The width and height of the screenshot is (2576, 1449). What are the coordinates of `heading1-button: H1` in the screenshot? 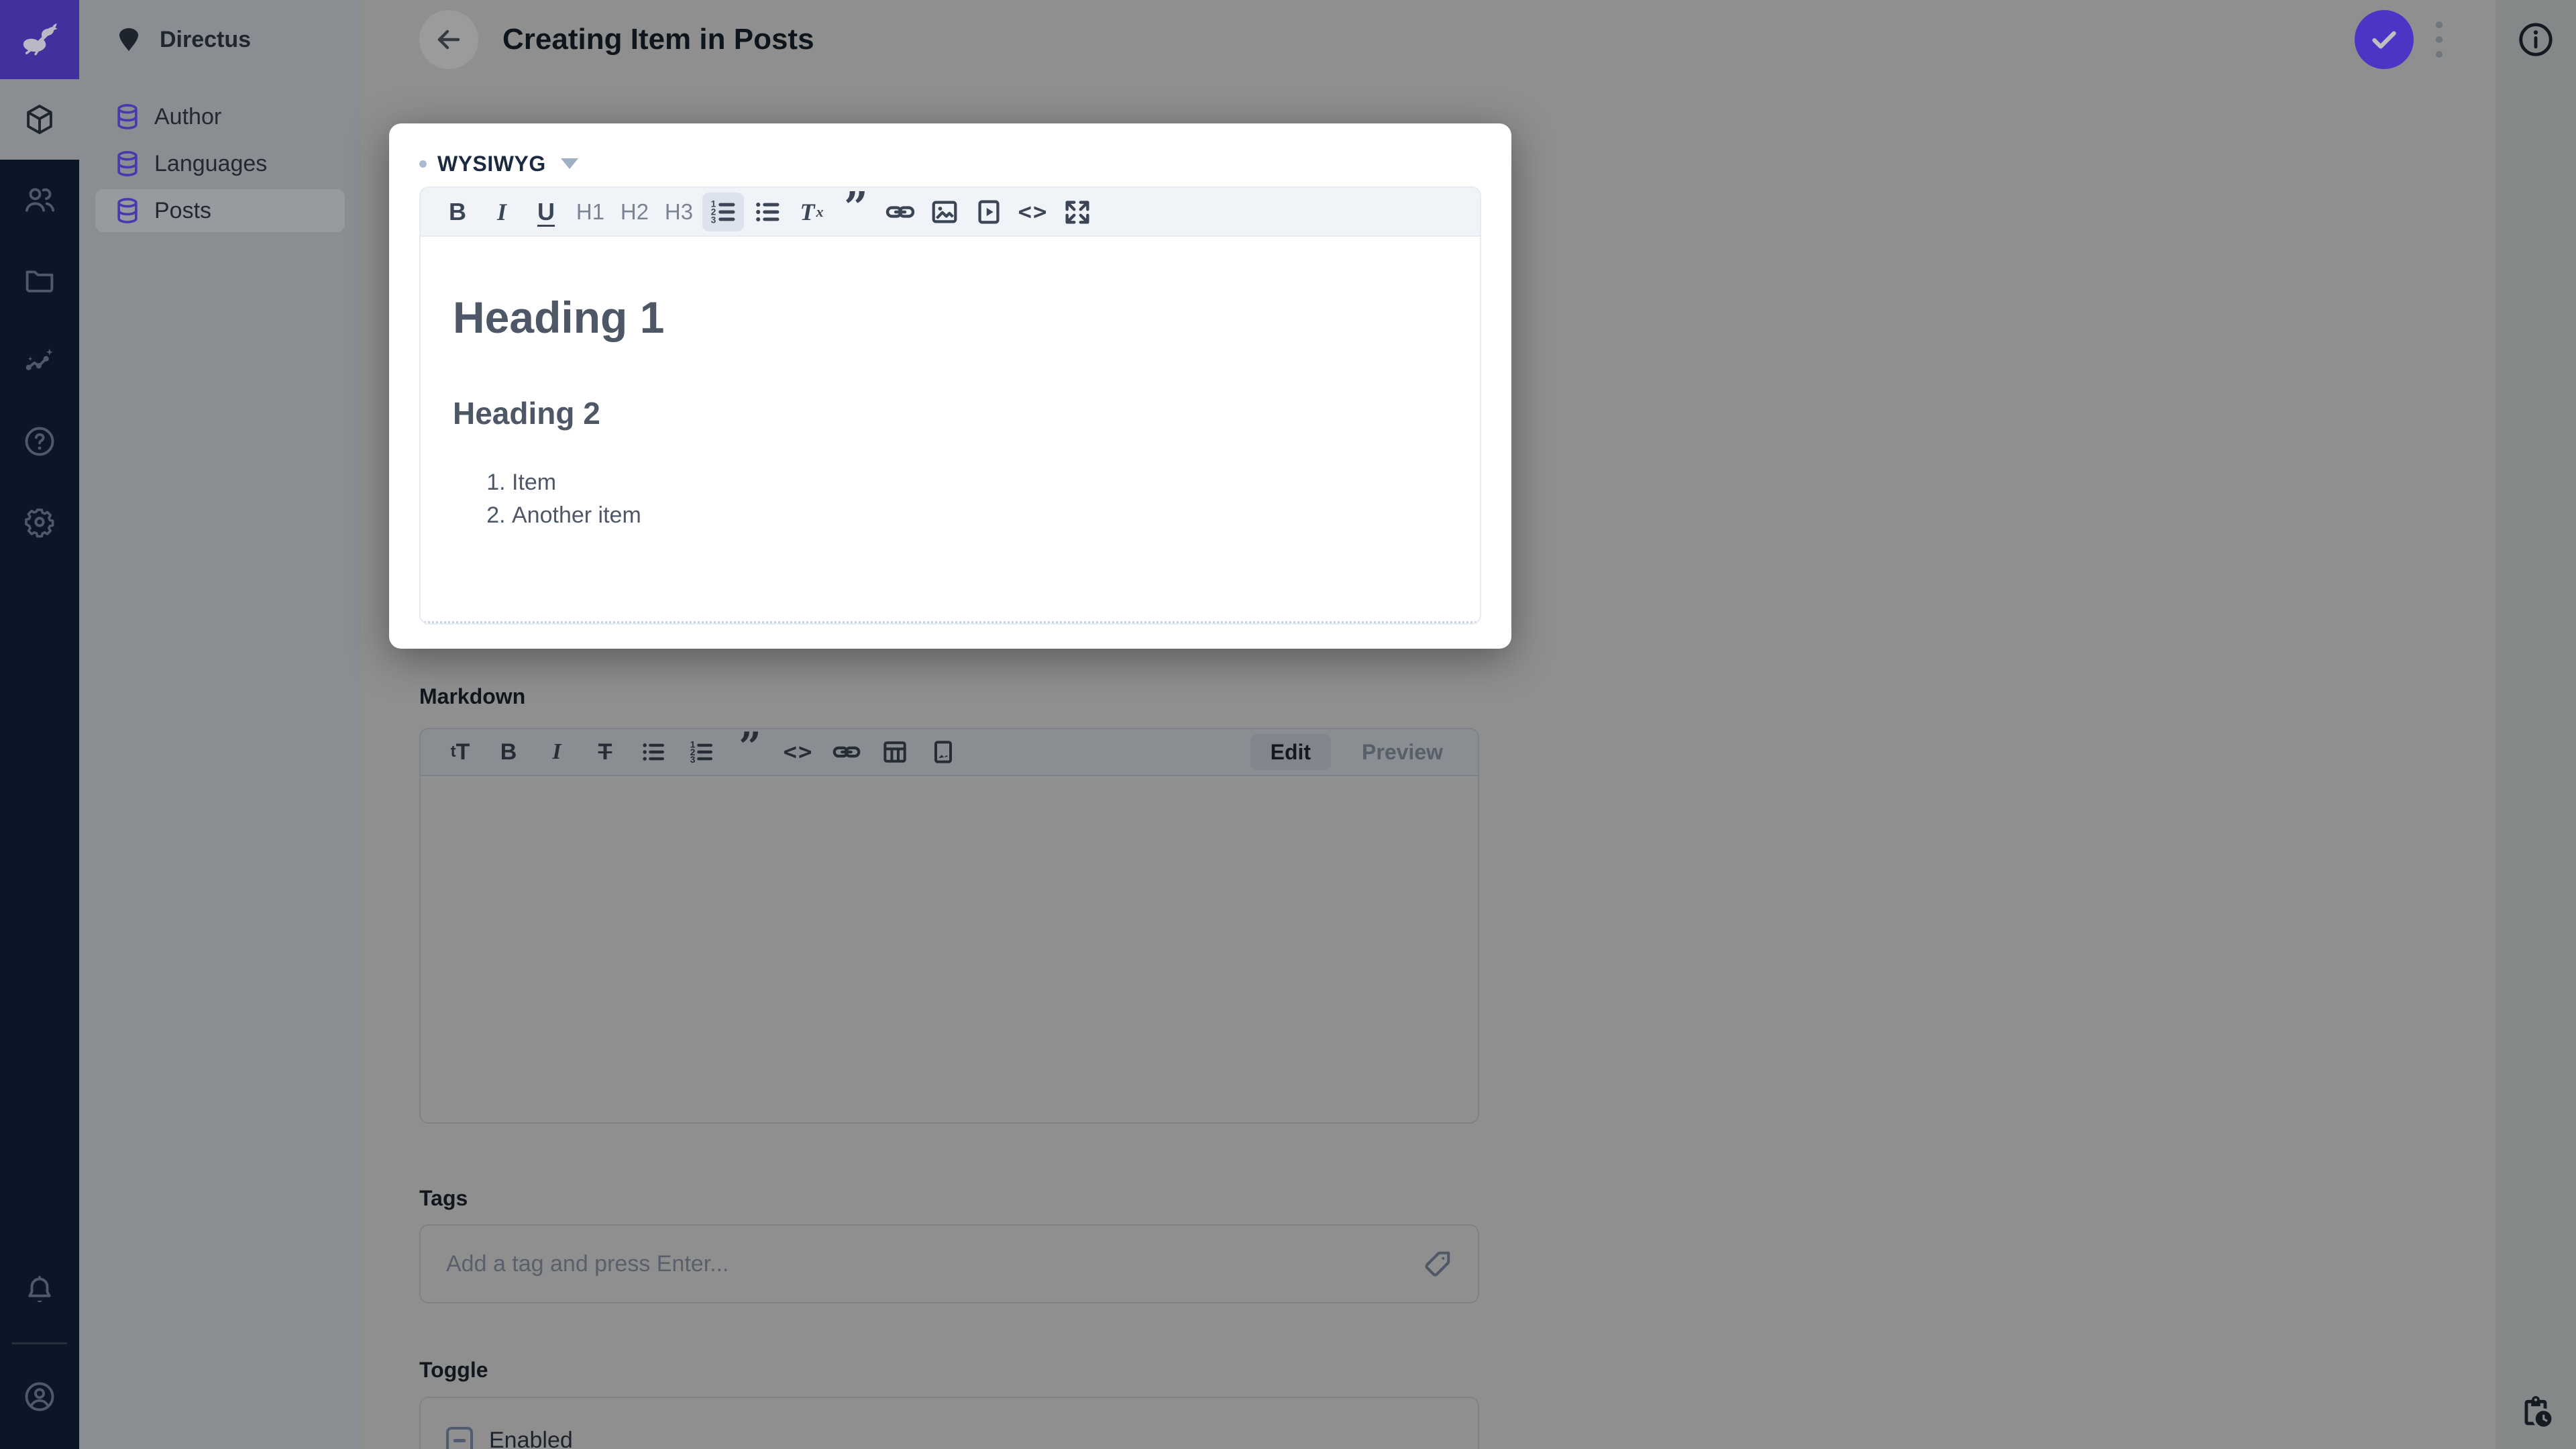 It's located at (590, 212).